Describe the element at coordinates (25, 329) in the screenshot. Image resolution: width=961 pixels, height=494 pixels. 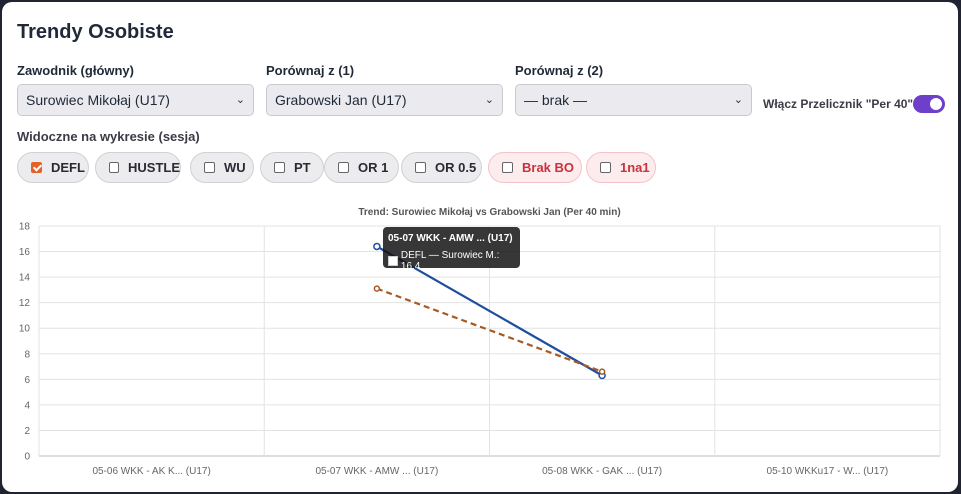
I see `y-tick-label: 10` at that location.